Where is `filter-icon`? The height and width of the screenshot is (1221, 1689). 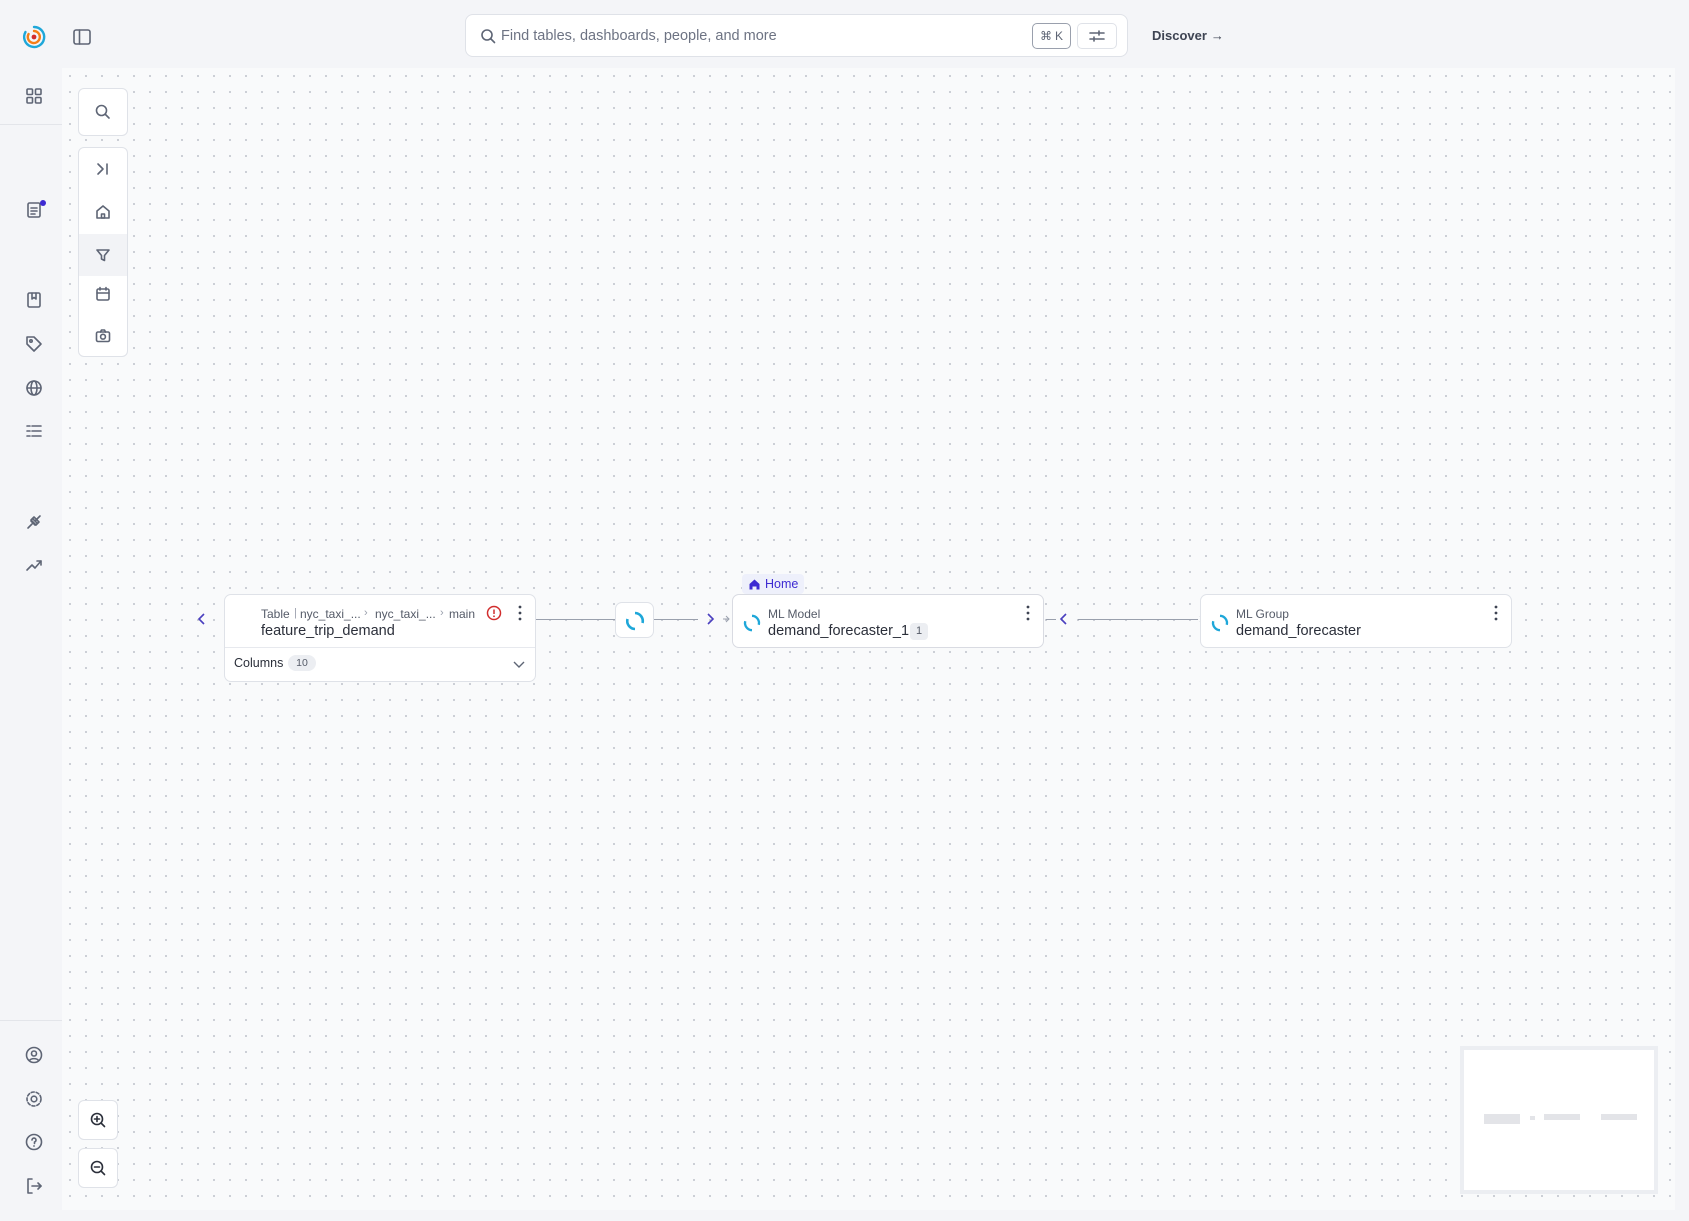 filter-icon is located at coordinates (103, 255).